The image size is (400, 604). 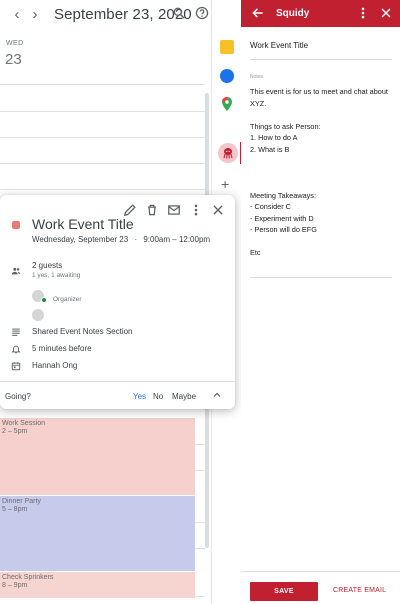 What do you see at coordinates (97, 533) in the screenshot?
I see `event-dinner-party: Dinner Party 5 – 8pm` at bounding box center [97, 533].